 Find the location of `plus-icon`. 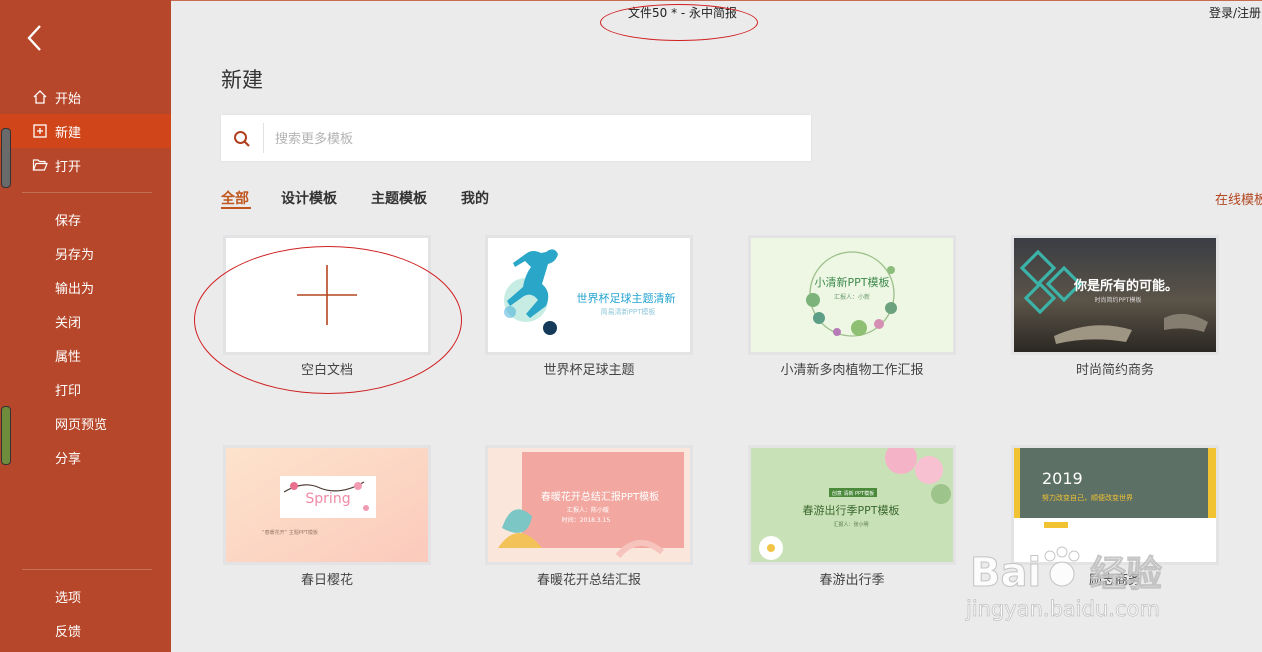

plus-icon is located at coordinates (327, 295).